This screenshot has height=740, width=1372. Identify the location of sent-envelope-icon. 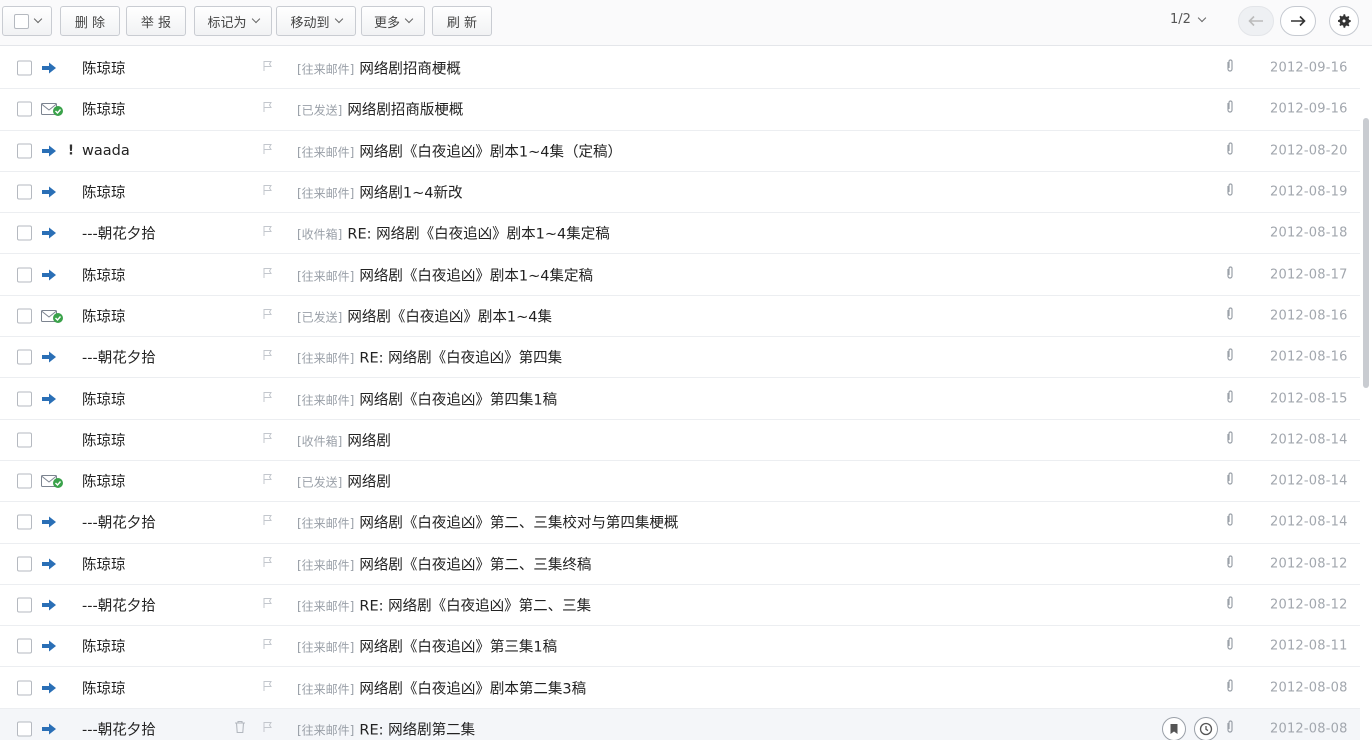
(53, 109).